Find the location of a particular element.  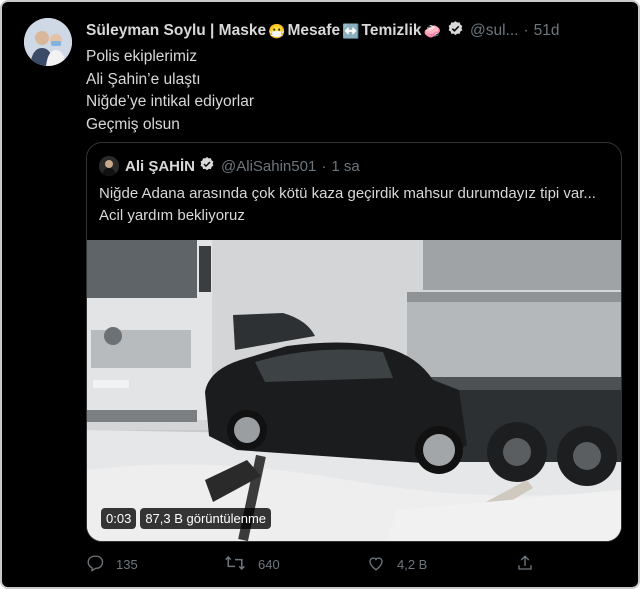

video-overlay: 0:03 87,3 B görüntülenme is located at coordinates (186, 518).